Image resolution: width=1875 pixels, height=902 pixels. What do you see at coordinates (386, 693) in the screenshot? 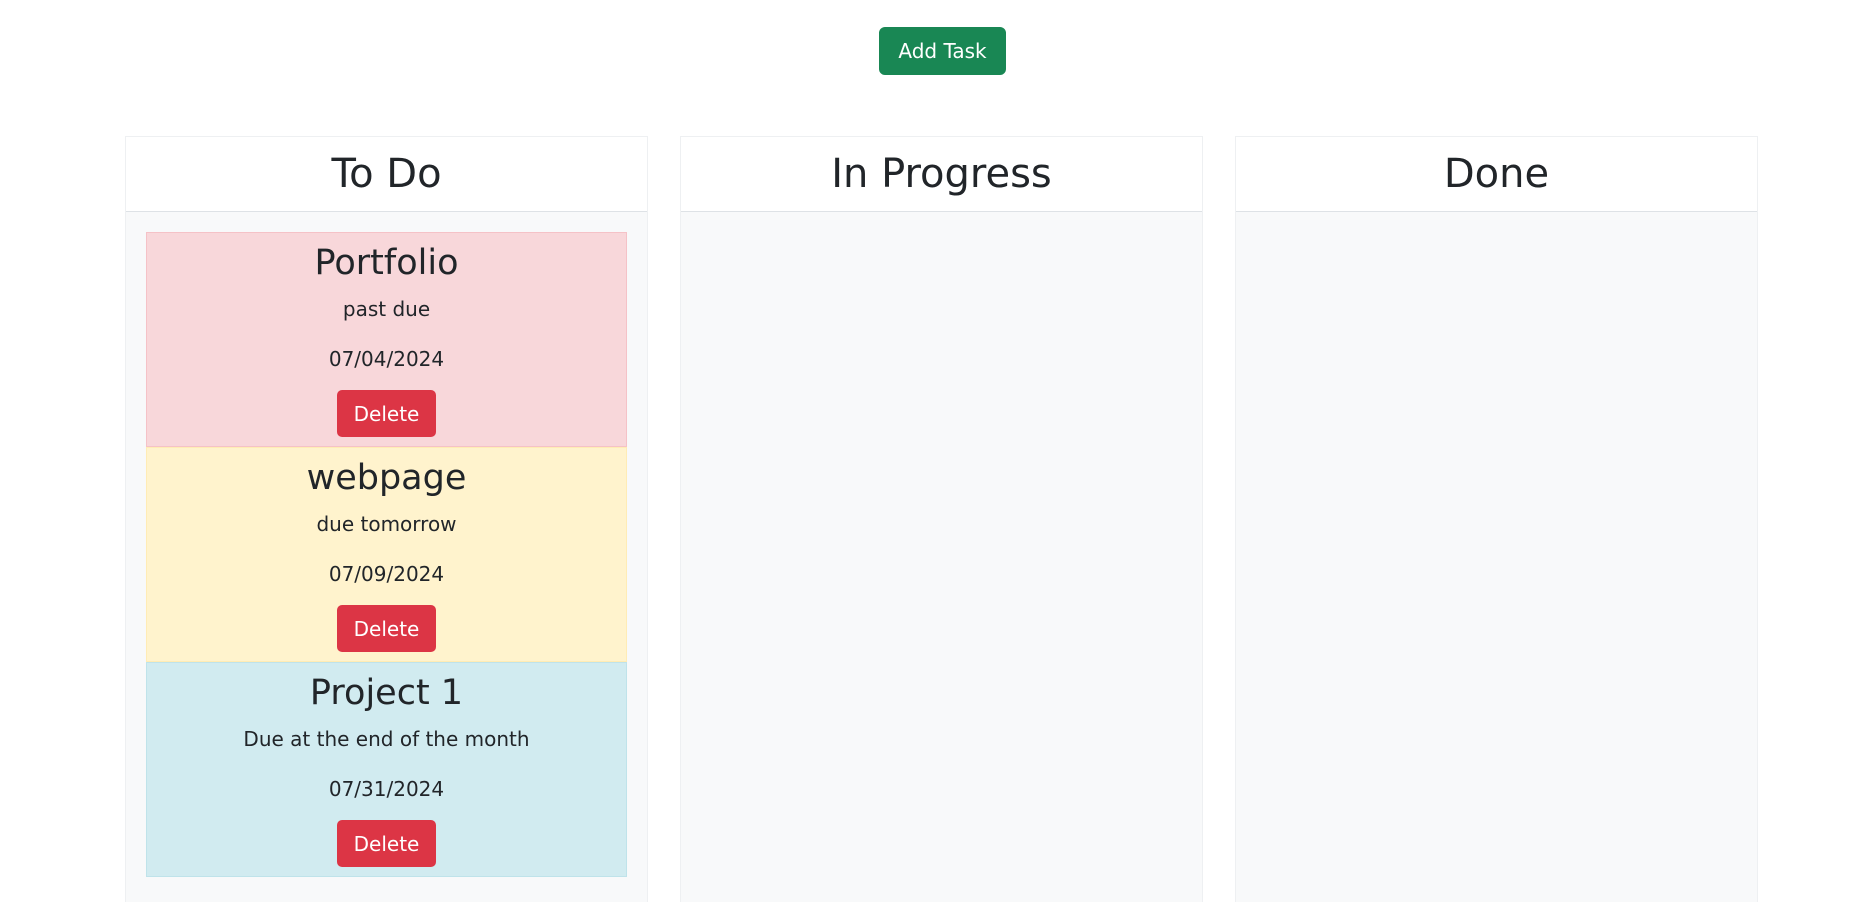
I see `task-title: Project 1` at bounding box center [386, 693].